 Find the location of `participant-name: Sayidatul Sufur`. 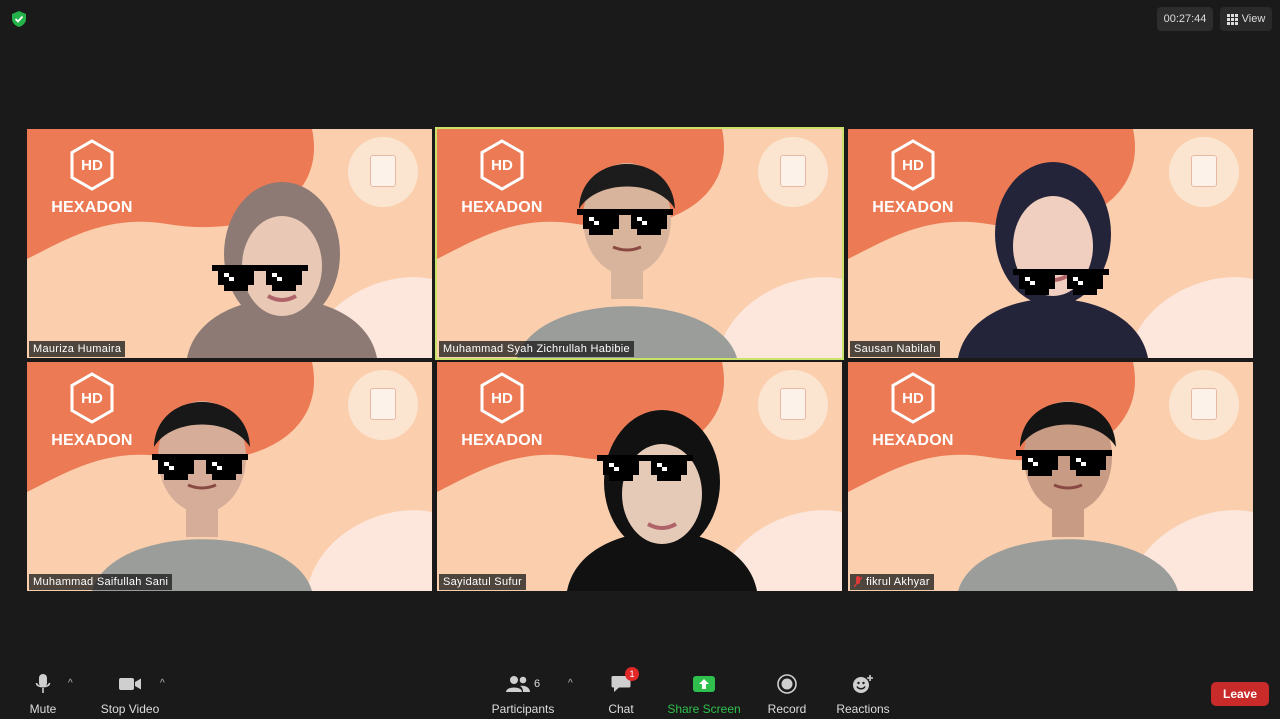

participant-name: Sayidatul Sufur is located at coordinates (483, 582).